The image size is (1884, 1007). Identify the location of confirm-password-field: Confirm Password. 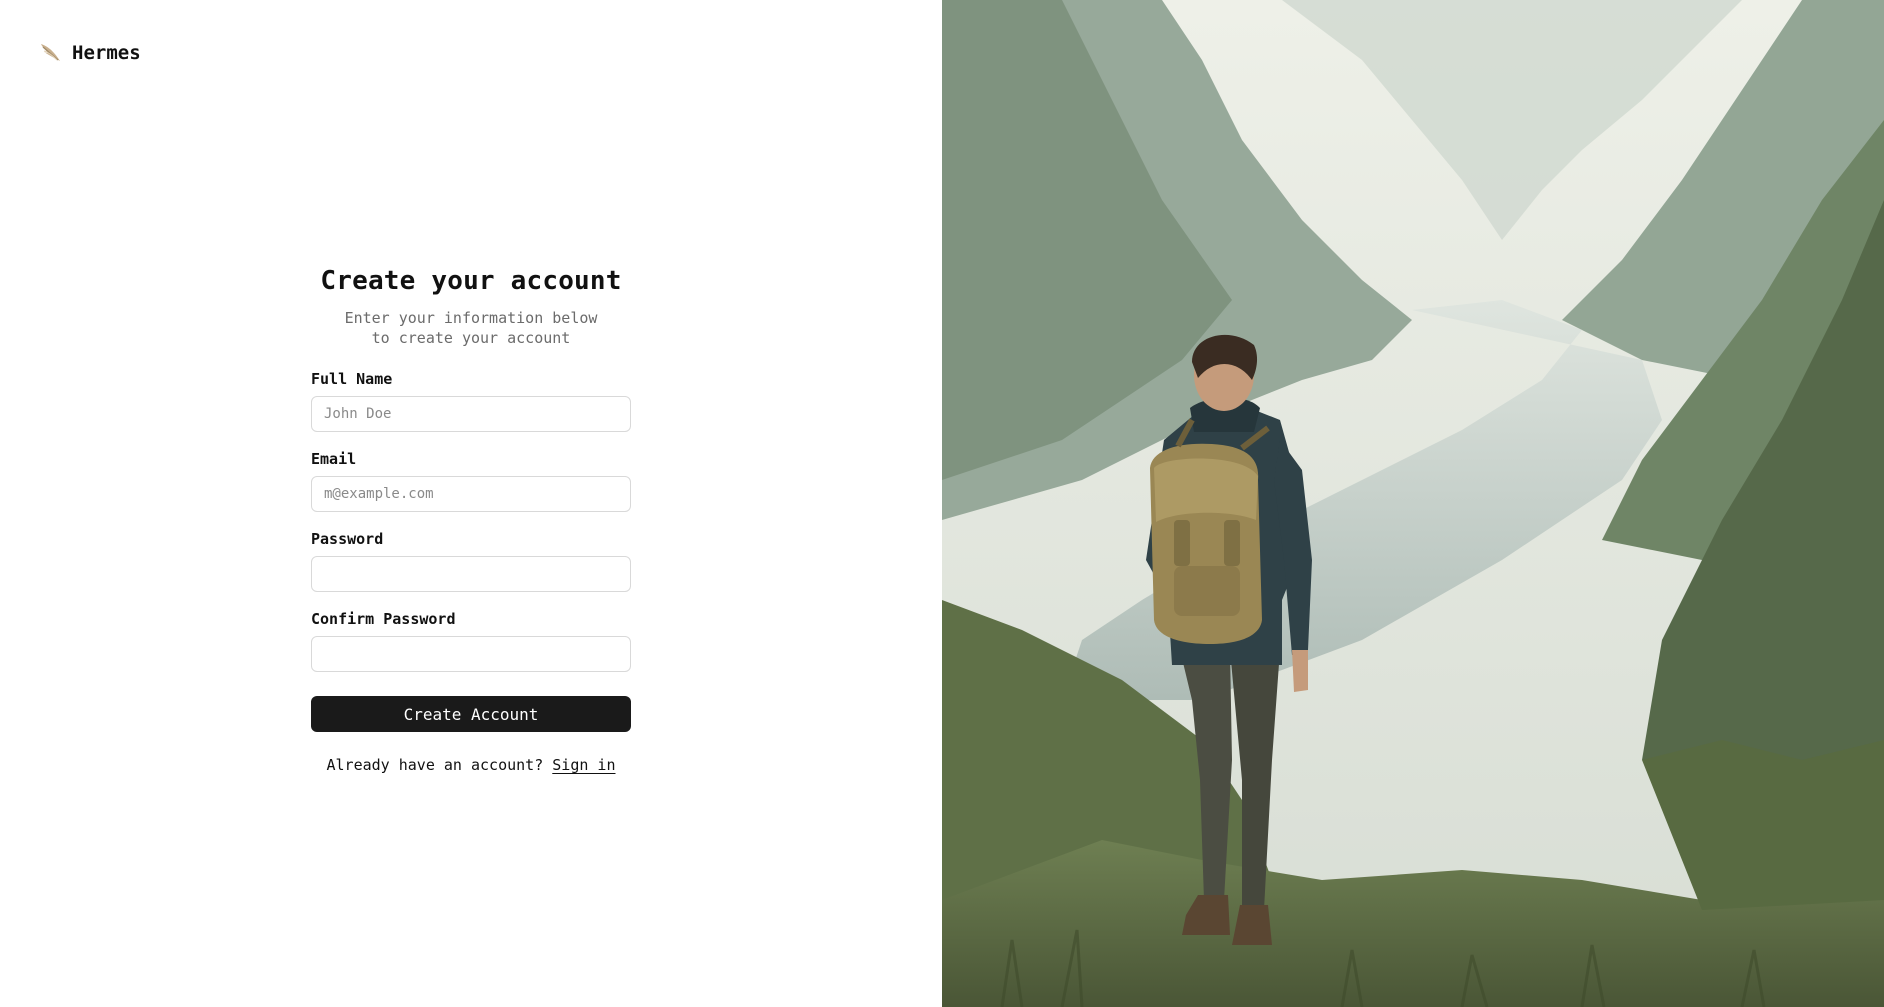
(471, 641).